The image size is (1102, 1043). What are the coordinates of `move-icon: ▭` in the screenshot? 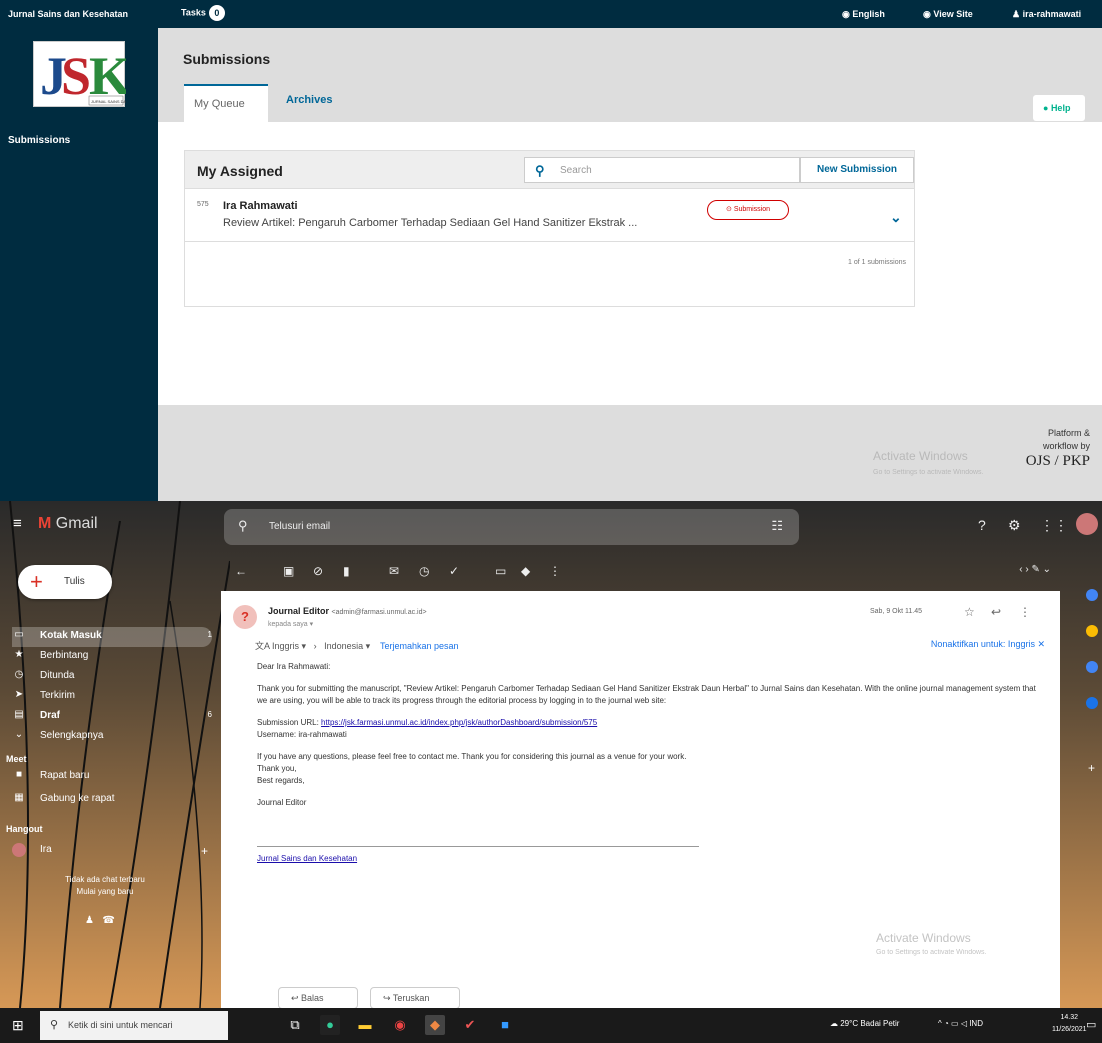 It's located at (500, 571).